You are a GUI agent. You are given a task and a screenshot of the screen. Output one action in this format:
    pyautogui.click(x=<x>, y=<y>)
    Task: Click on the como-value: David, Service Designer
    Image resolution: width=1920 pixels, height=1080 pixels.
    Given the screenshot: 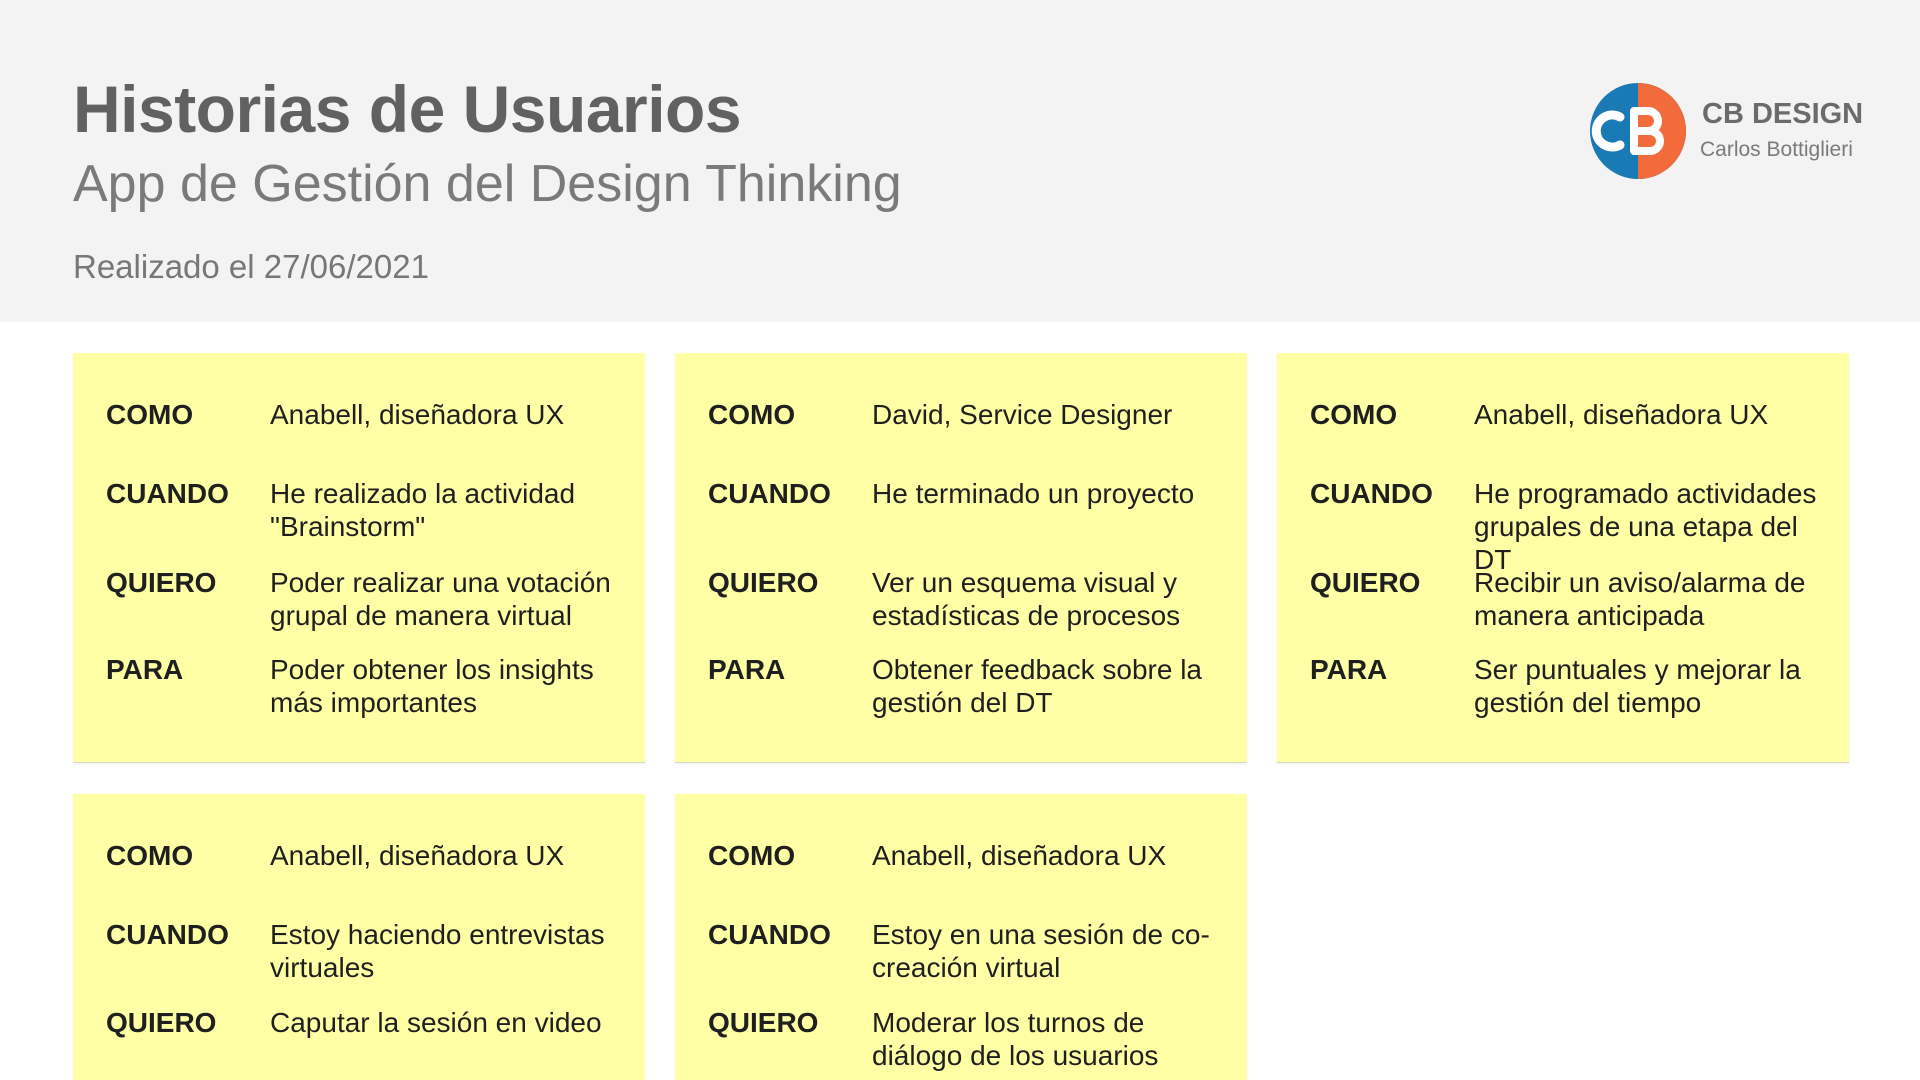 What is the action you would take?
    pyautogui.click(x=1022, y=414)
    